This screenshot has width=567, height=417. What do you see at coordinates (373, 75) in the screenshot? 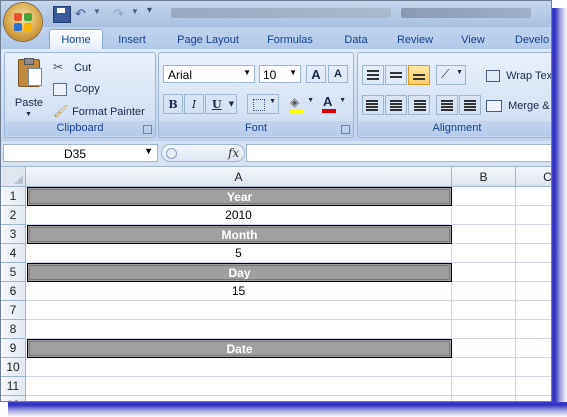
I see `align-top-button` at bounding box center [373, 75].